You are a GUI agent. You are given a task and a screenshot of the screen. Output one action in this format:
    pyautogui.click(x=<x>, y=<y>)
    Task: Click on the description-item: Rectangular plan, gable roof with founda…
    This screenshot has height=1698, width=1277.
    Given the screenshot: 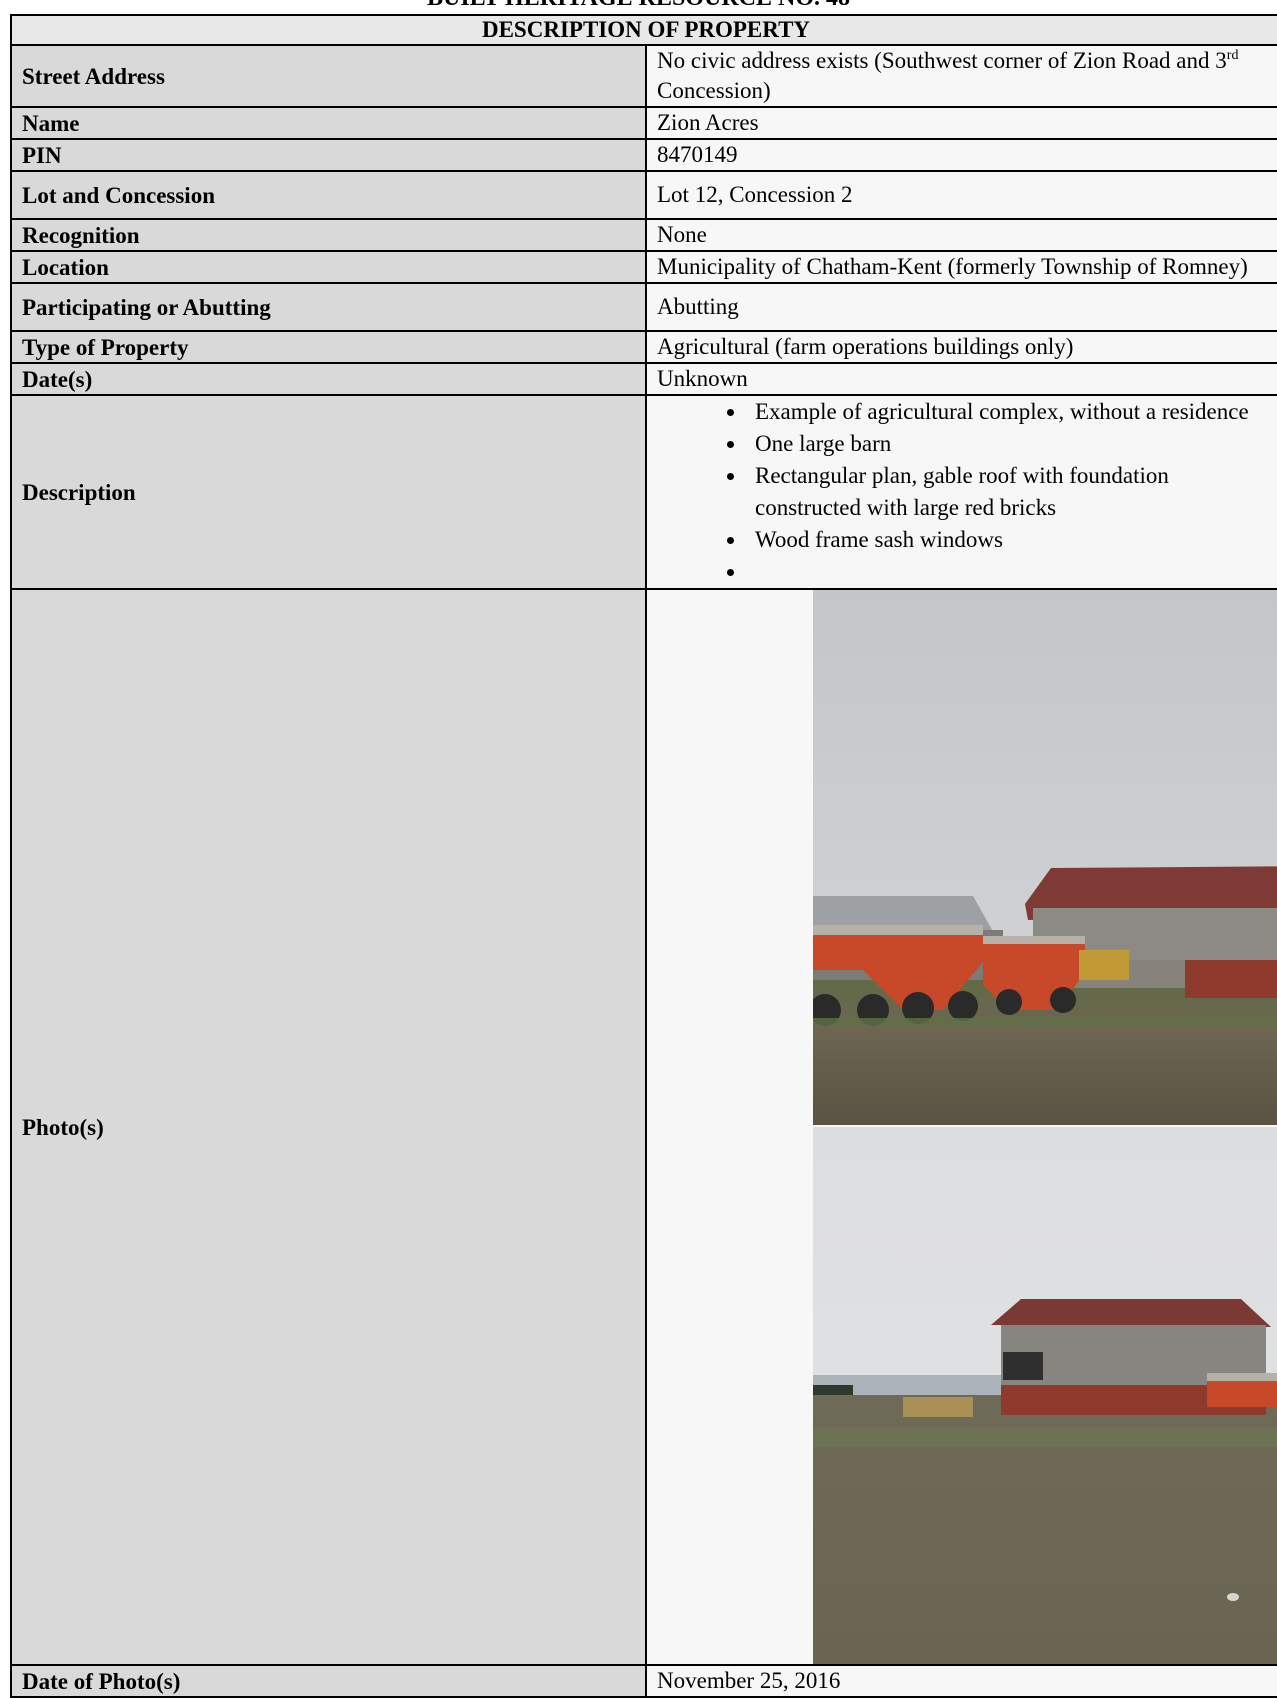 What is the action you would take?
    pyautogui.click(x=1008, y=492)
    